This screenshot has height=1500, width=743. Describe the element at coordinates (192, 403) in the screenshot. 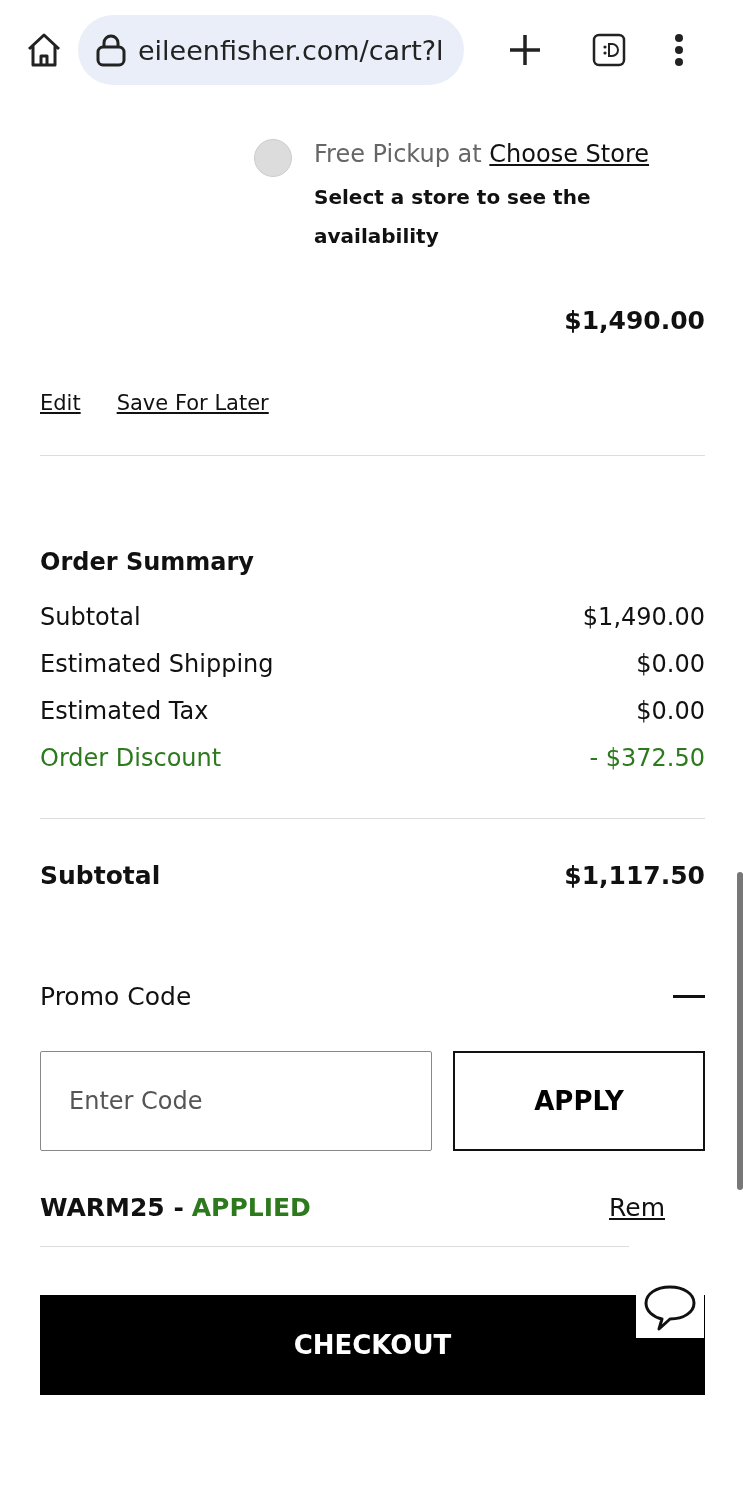

I see `item-action-link: Save For Later` at that location.